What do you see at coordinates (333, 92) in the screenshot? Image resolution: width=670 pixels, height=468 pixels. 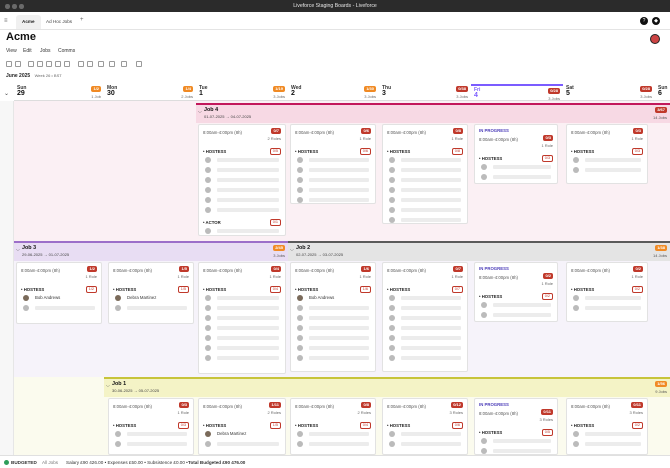 I see `day-header: Wed 2 1/30 3 Jobs` at bounding box center [333, 92].